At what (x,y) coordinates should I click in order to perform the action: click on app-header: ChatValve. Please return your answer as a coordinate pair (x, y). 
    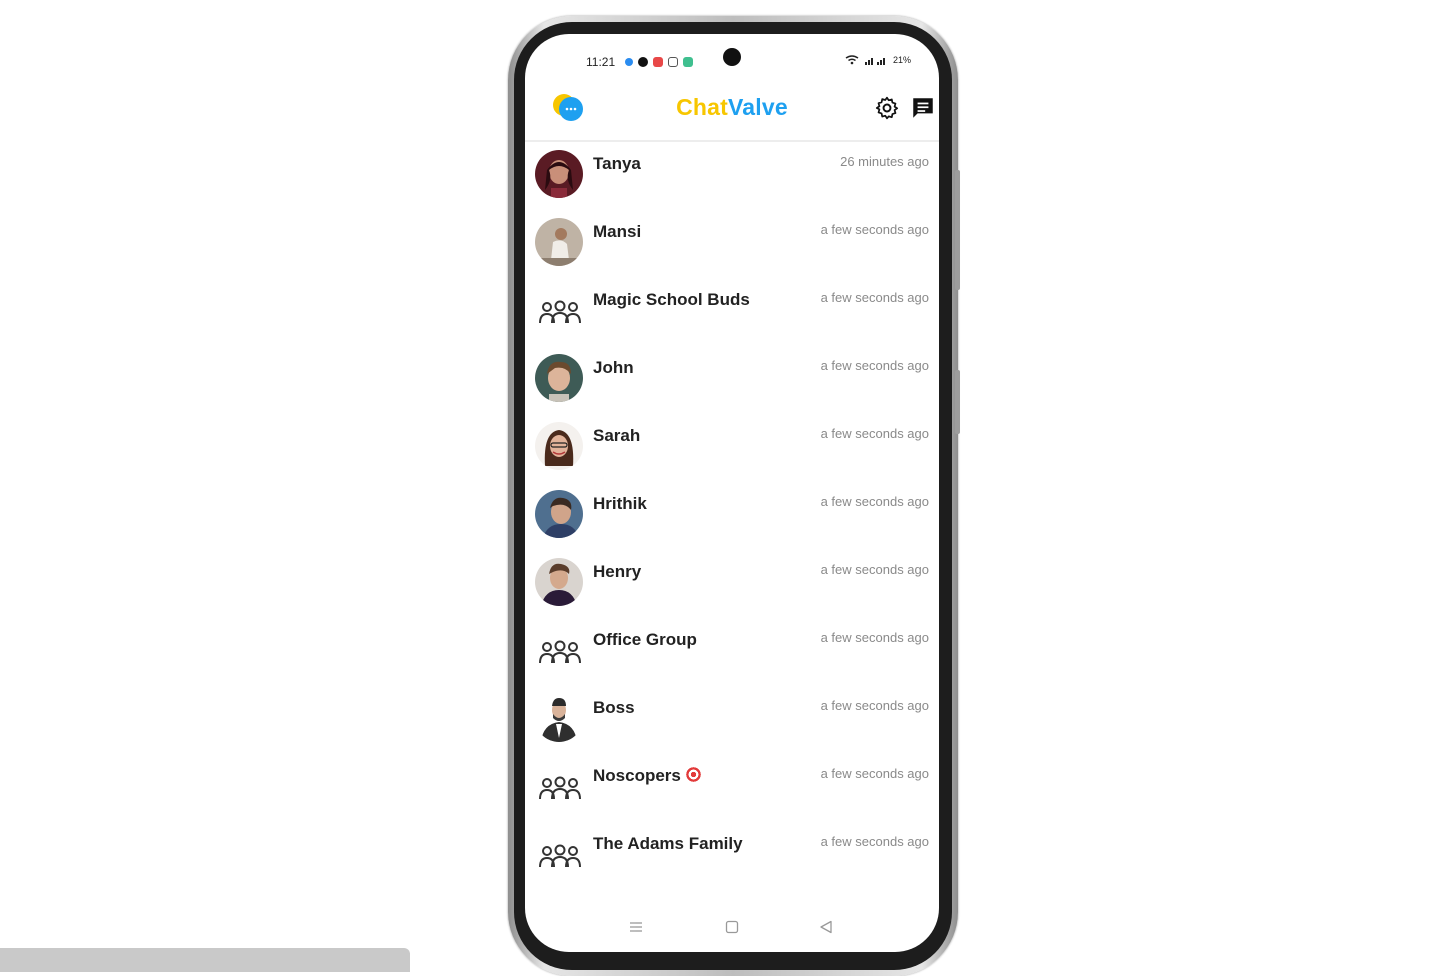
    Looking at the image, I should click on (732, 113).